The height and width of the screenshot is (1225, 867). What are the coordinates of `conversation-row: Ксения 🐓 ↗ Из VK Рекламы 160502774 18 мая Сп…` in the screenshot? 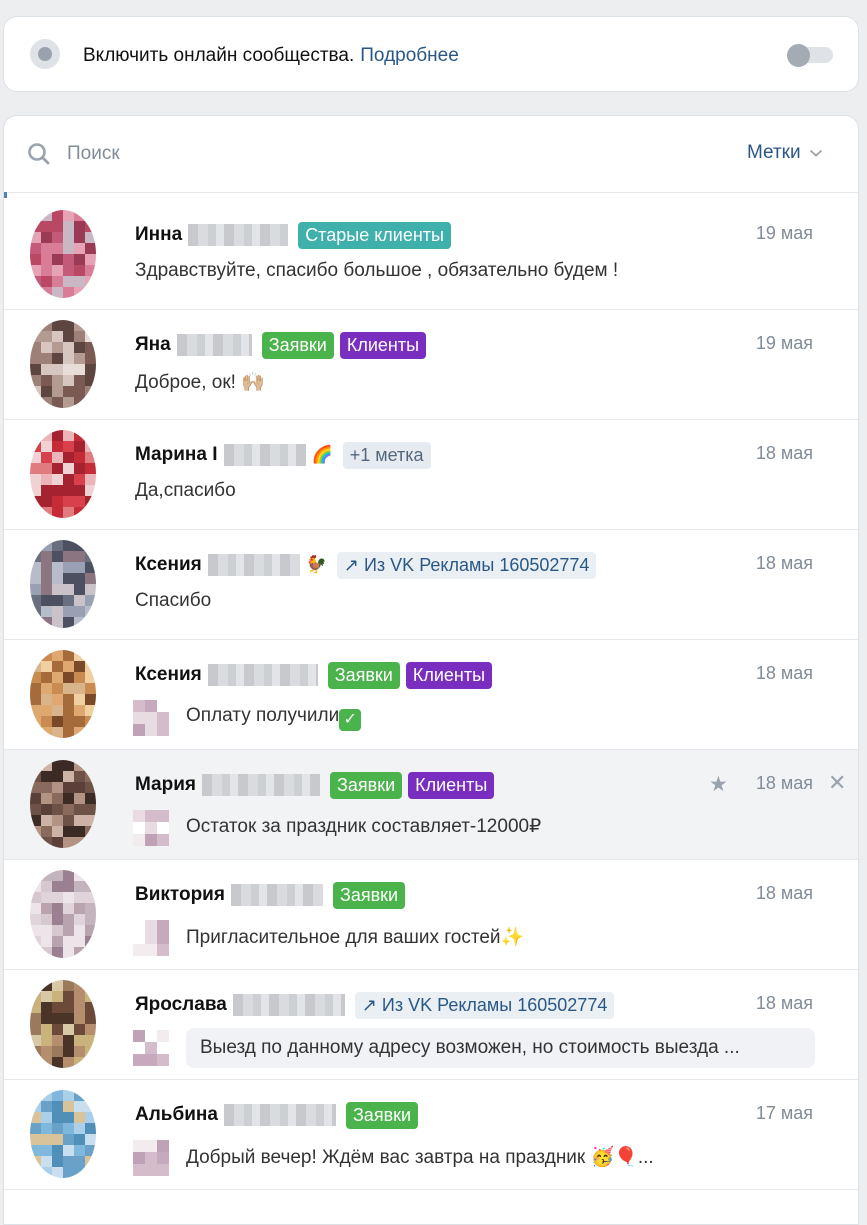 It's located at (431, 585).